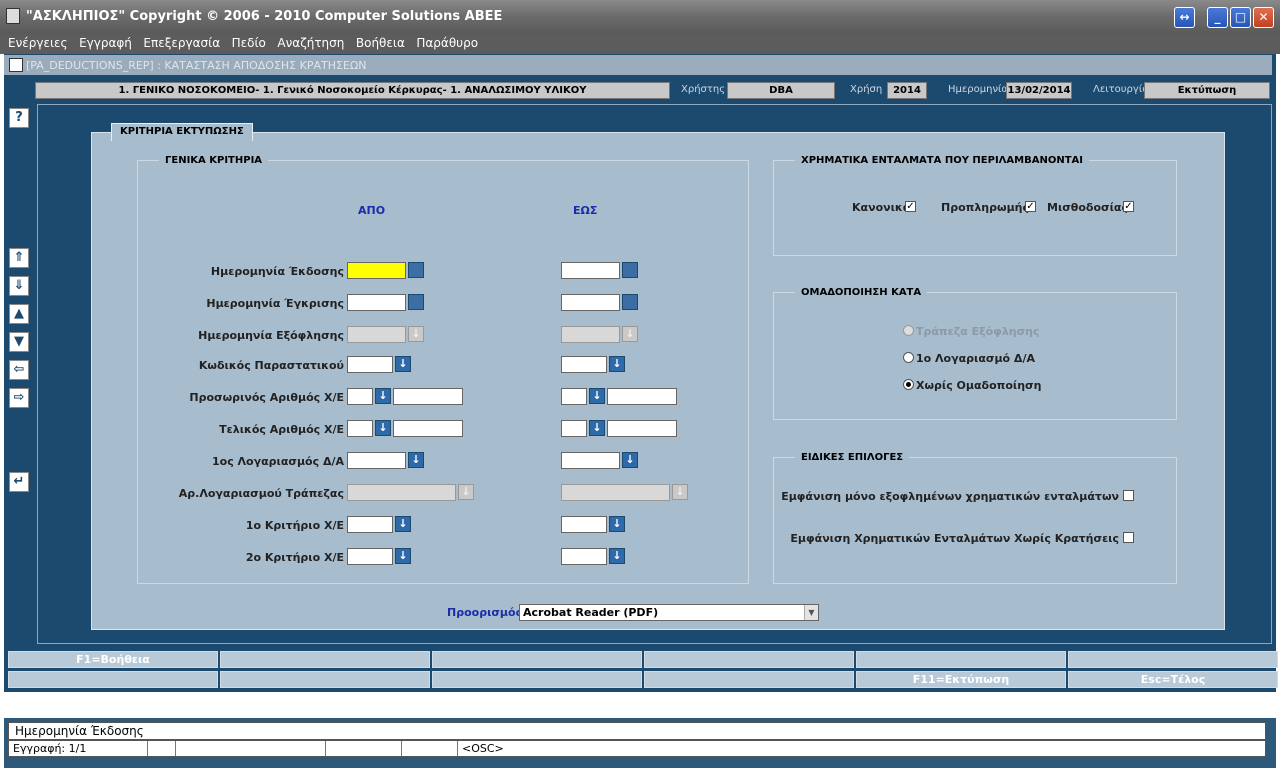 The height and width of the screenshot is (768, 1280). What do you see at coordinates (811, 612) in the screenshot?
I see `chevron-down-icon: ▼` at bounding box center [811, 612].